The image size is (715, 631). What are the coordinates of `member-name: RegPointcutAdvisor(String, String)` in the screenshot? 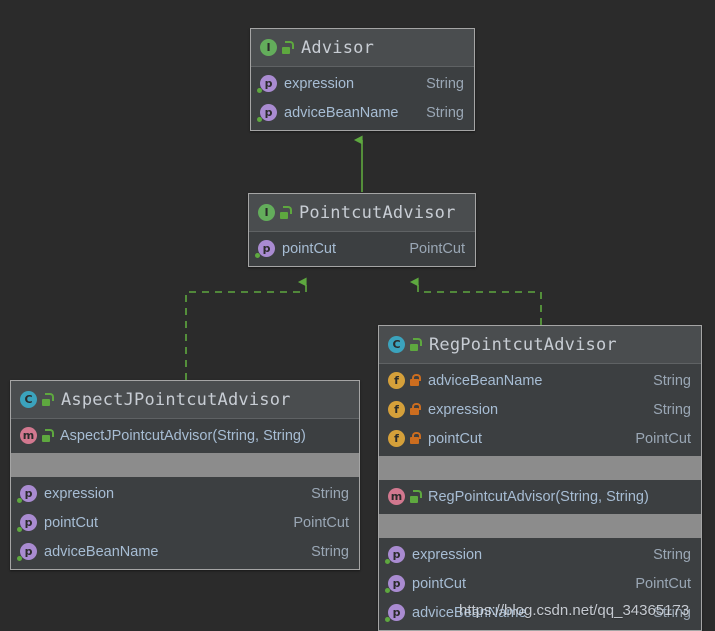 It's located at (538, 496).